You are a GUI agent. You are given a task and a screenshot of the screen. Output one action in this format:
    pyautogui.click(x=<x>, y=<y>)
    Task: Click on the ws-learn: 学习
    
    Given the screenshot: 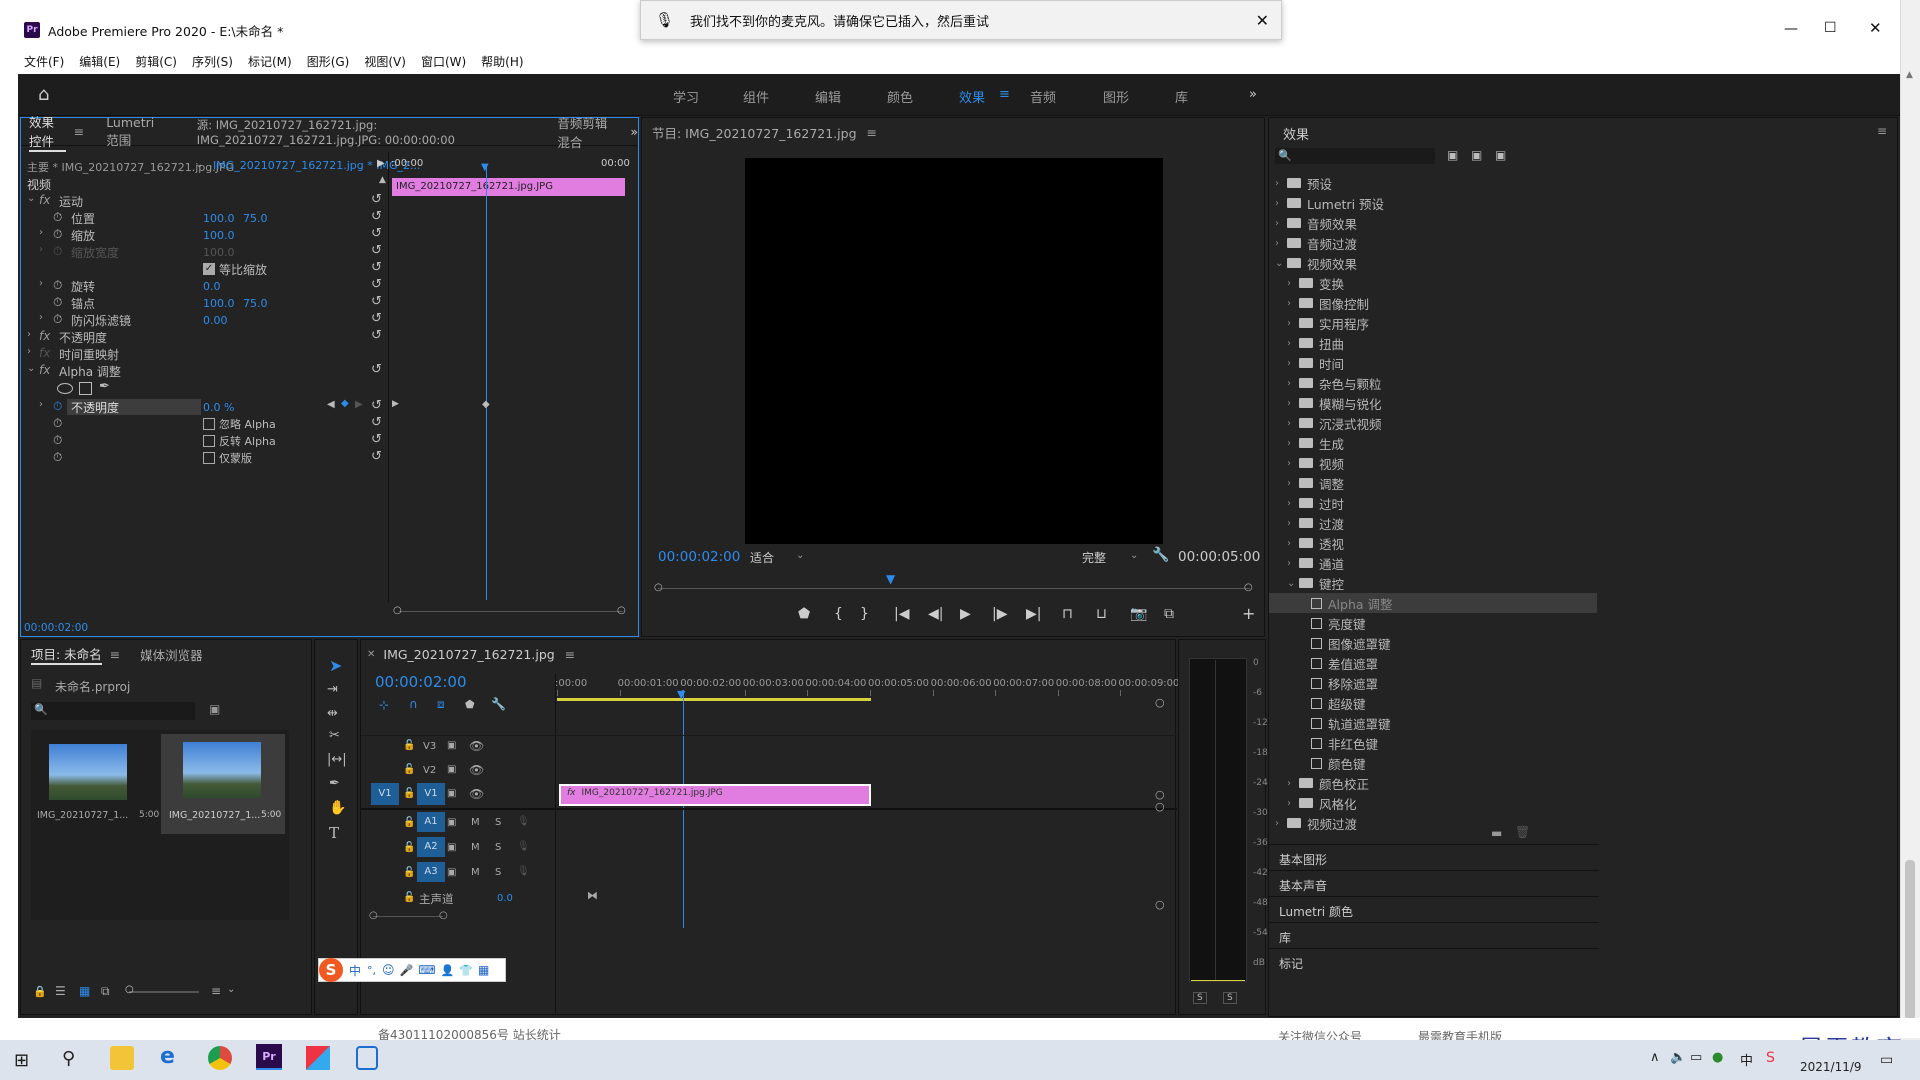 What is the action you would take?
    pyautogui.click(x=686, y=96)
    